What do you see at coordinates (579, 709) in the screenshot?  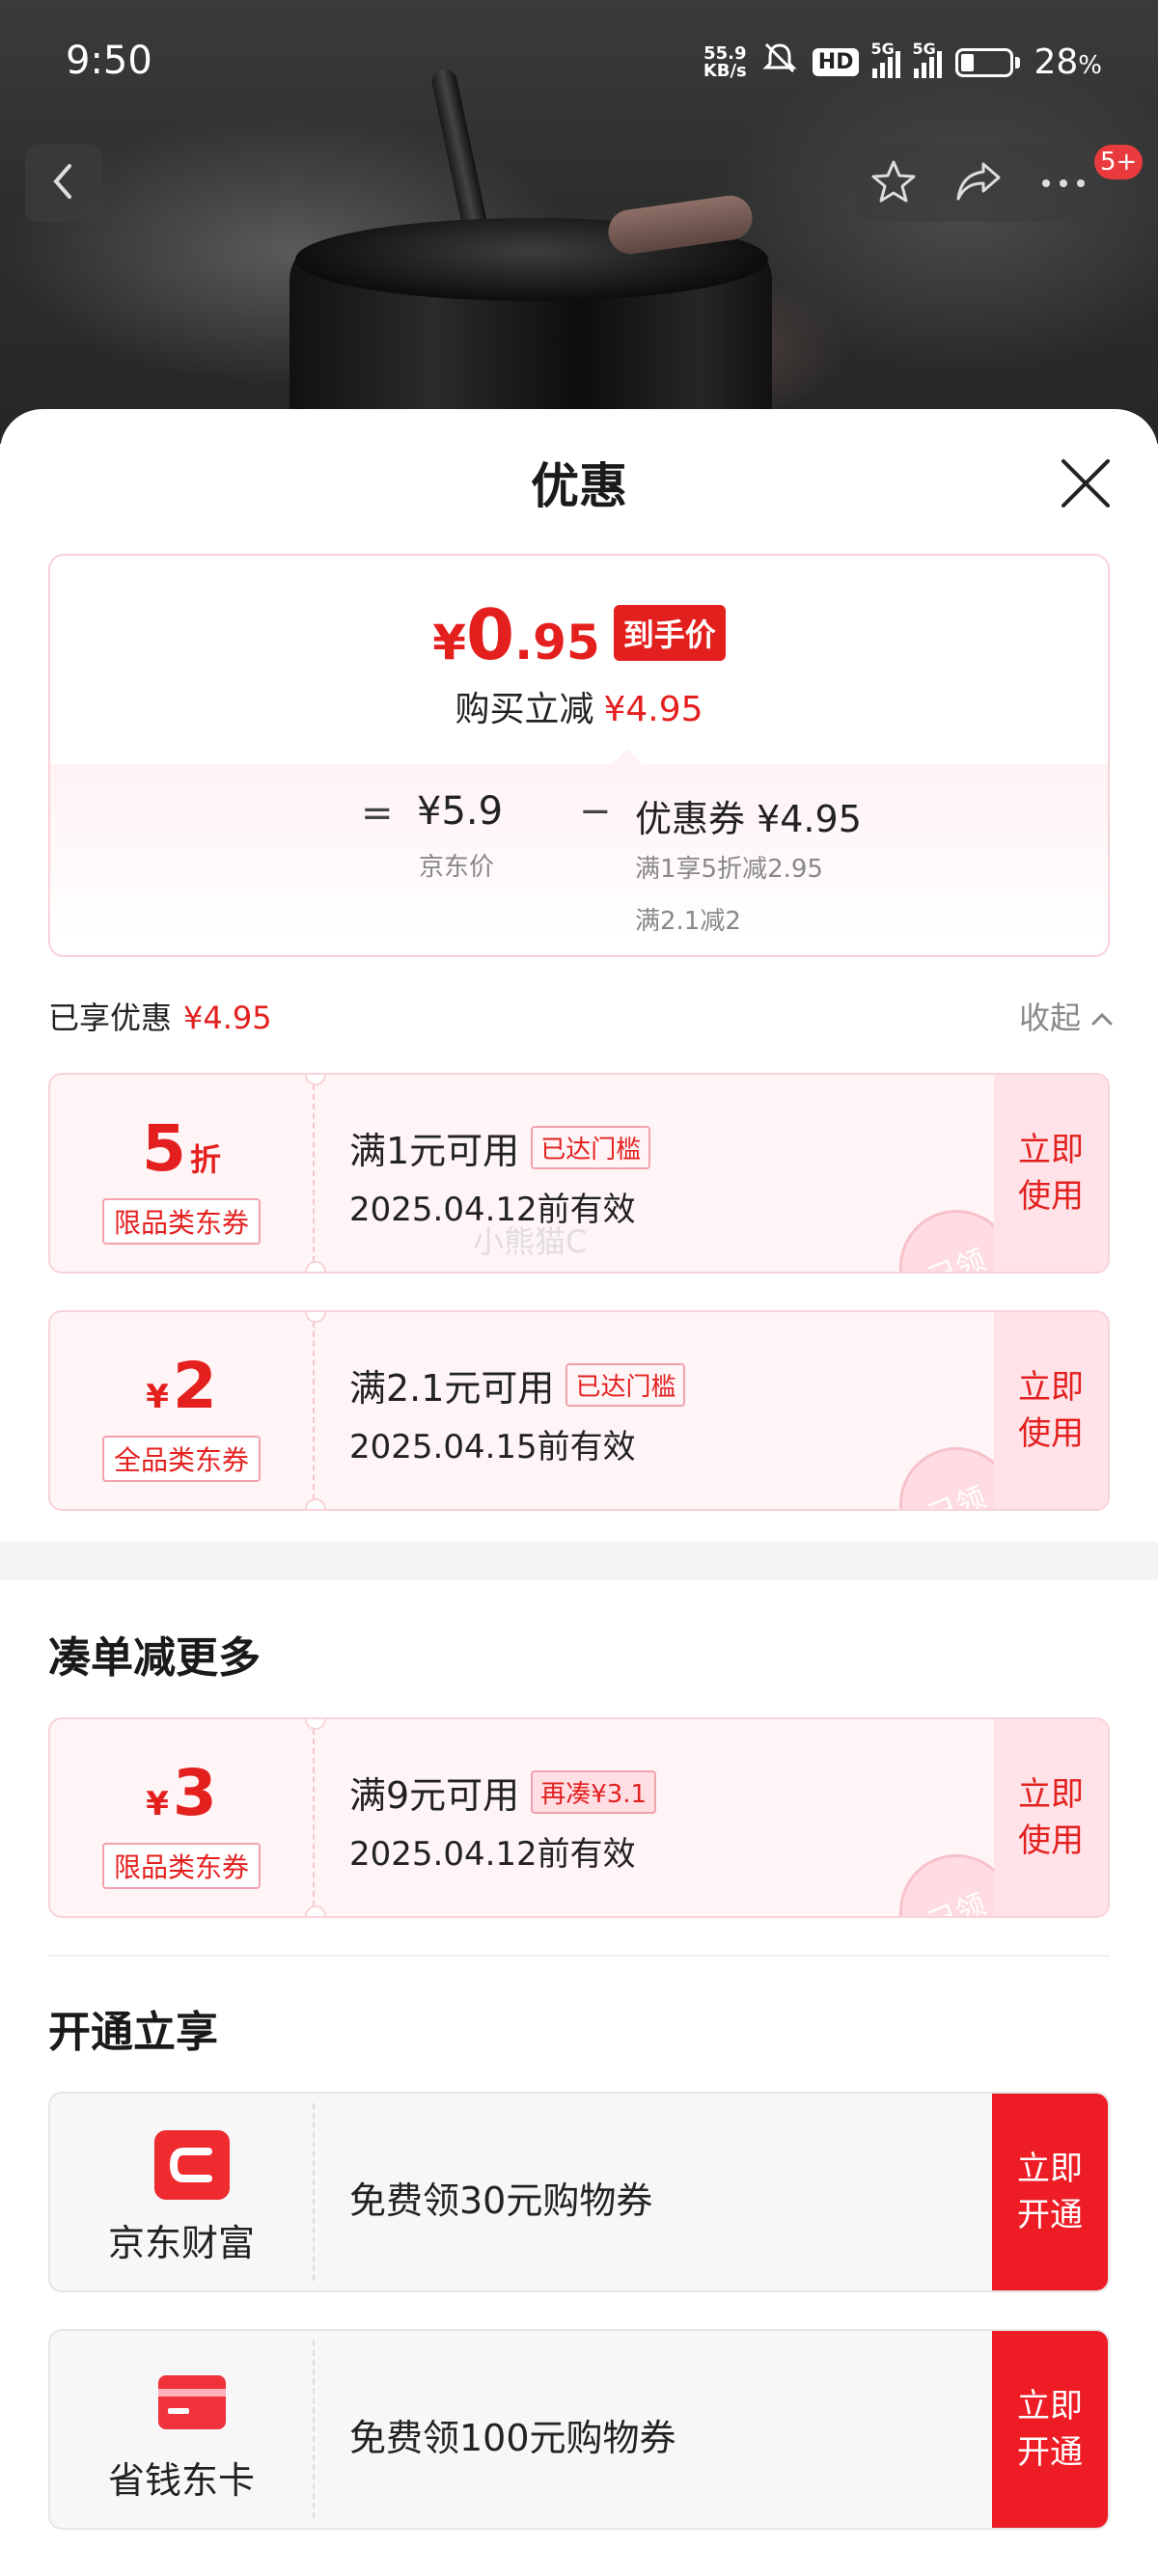 I see `purchase-reduction: 购买立减 ¥4.95` at bounding box center [579, 709].